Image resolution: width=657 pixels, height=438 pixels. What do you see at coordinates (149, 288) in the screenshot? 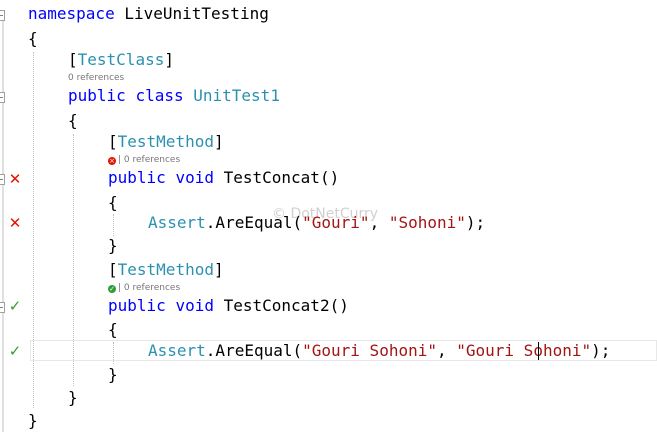
I see `codelens-method2-references: | 0 references` at bounding box center [149, 288].